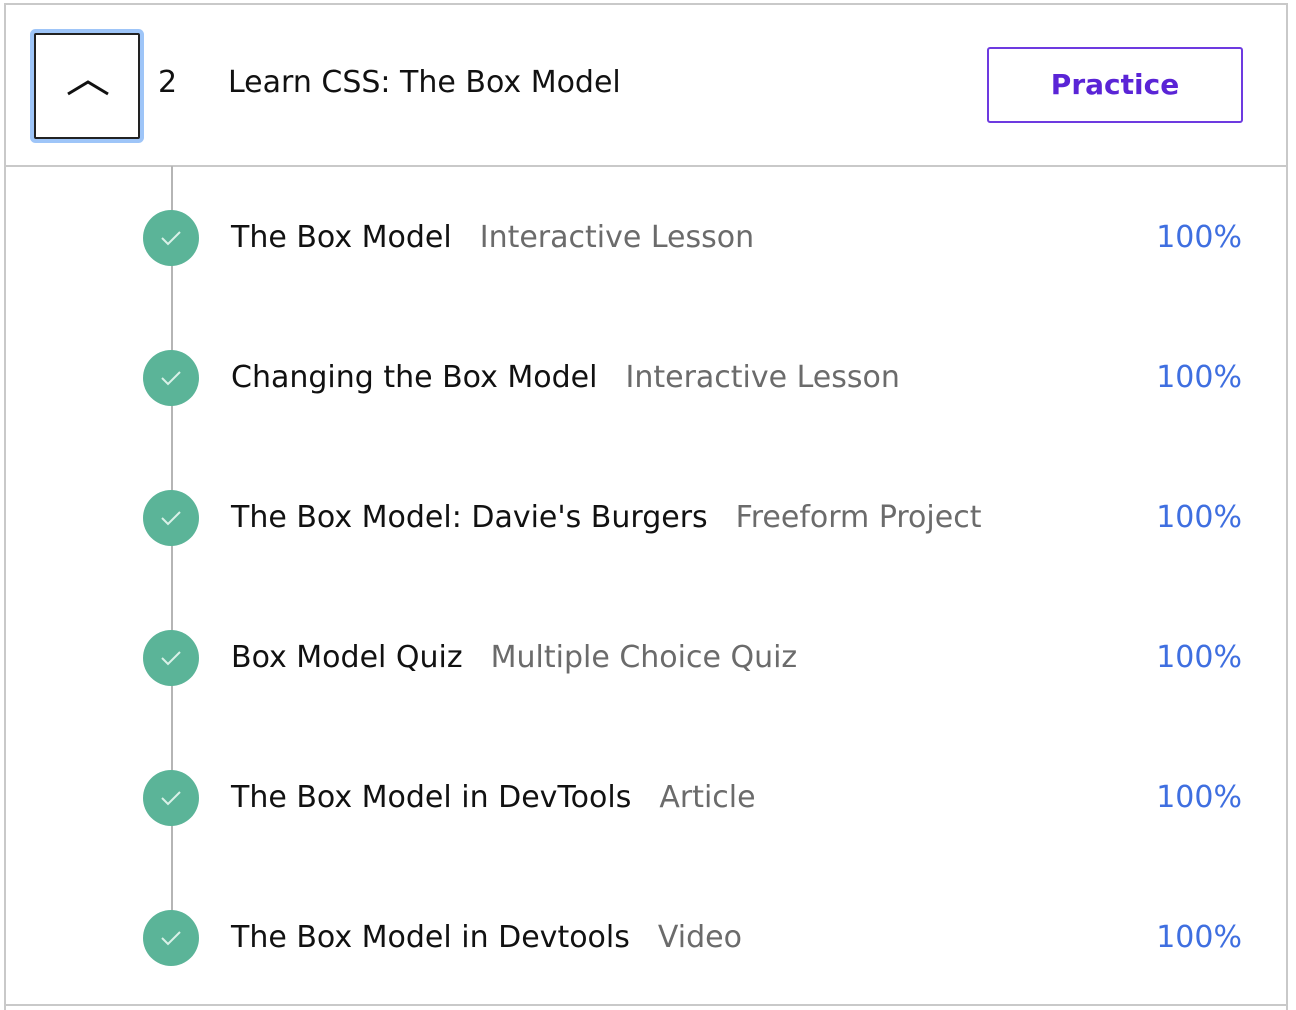  I want to click on chevron-up-icon, so click(88, 88).